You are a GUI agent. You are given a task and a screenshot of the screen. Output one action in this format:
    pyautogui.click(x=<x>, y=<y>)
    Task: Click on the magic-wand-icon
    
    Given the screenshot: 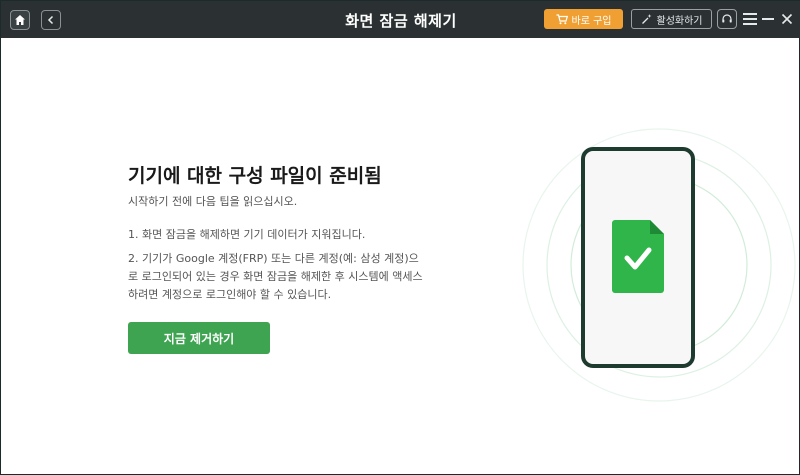 What is the action you would take?
    pyautogui.click(x=646, y=19)
    